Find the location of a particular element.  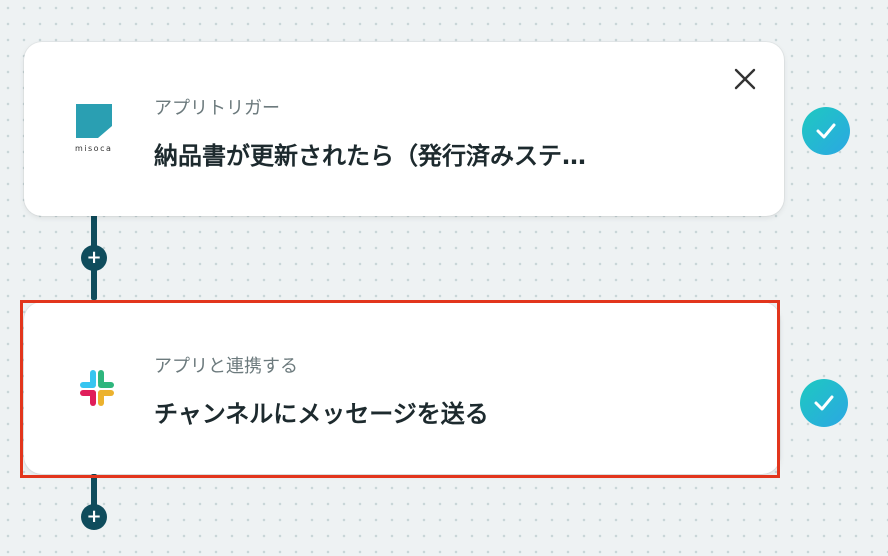

misoca-logo-text: misoca is located at coordinates (93, 148).